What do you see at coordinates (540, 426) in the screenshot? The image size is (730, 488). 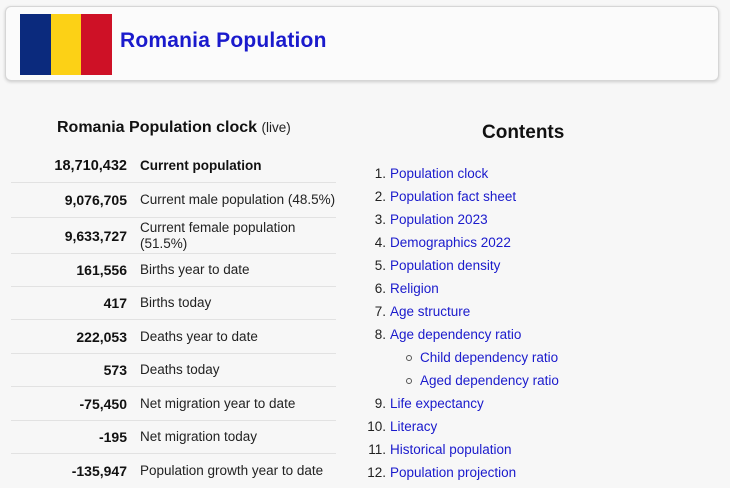 I see `toc-item-literacy: 10. Literacy` at bounding box center [540, 426].